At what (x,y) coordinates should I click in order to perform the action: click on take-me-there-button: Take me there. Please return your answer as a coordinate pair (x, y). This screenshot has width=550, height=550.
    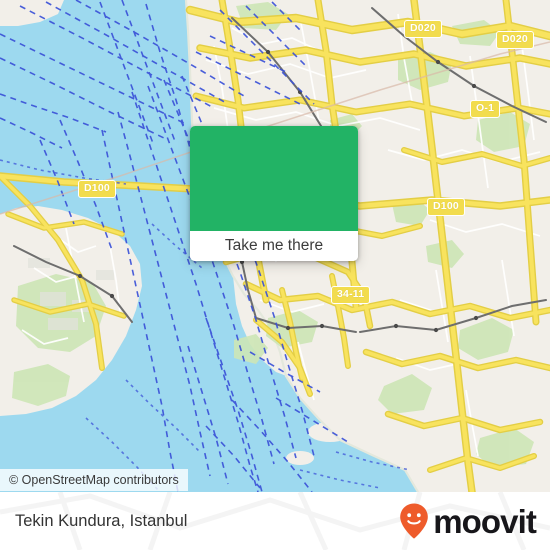
    Looking at the image, I should click on (274, 246).